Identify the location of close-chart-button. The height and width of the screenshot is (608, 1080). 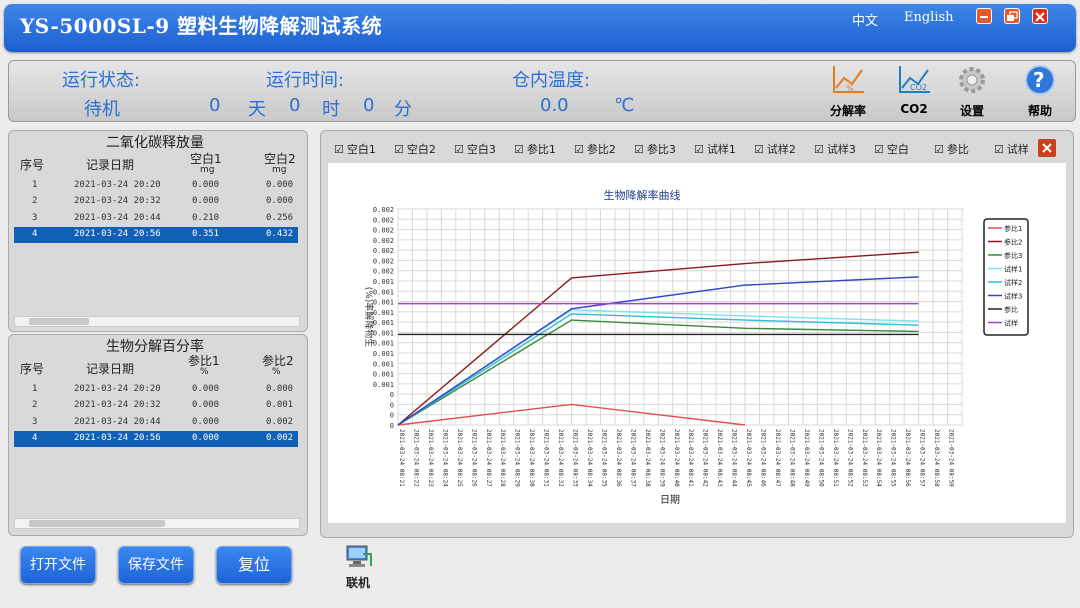
(1047, 148).